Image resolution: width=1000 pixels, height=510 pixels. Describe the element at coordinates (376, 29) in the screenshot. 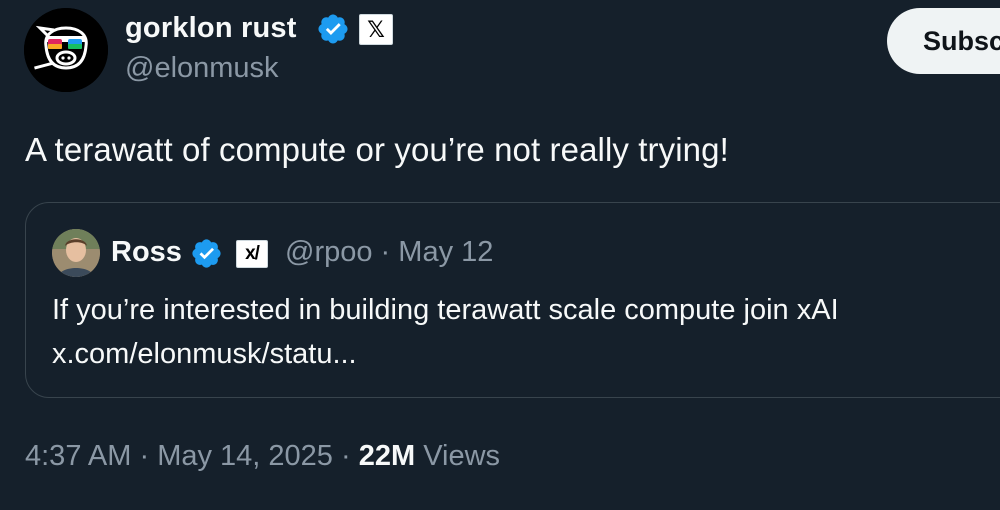

I see `x-logo-icon: 𝕏` at that location.